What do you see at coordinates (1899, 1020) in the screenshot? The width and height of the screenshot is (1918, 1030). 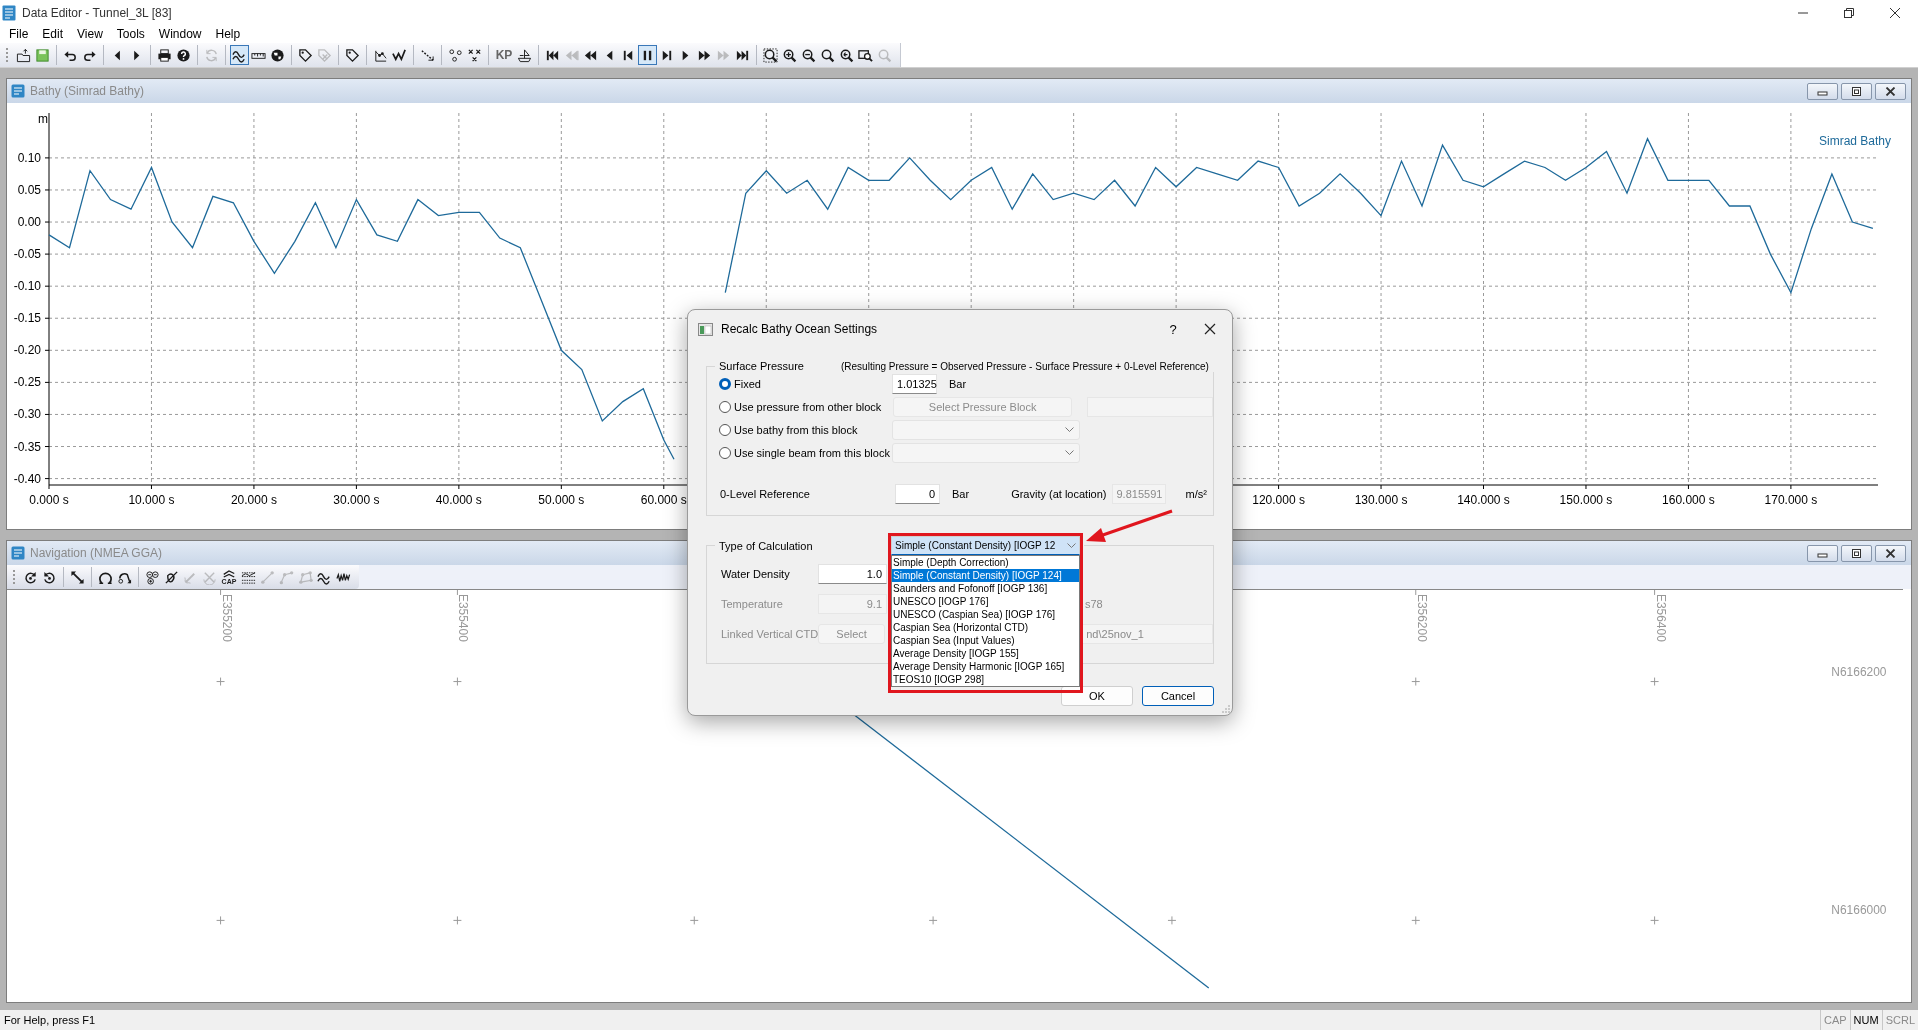 I see `key-indicator: SCRL` at bounding box center [1899, 1020].